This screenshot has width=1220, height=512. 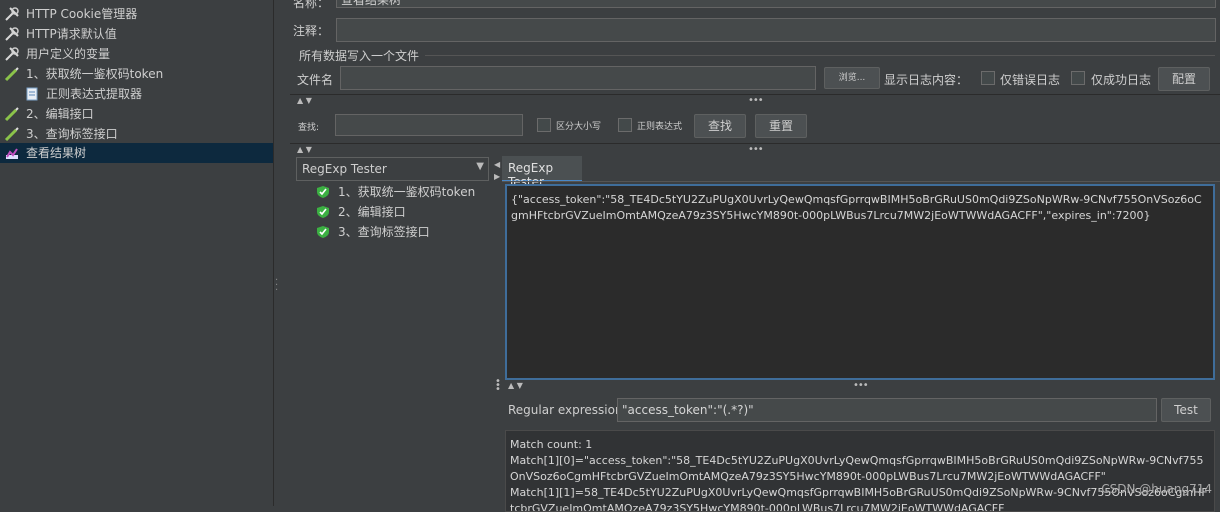 I want to click on errors-only-checkbox, so click(x=988, y=78).